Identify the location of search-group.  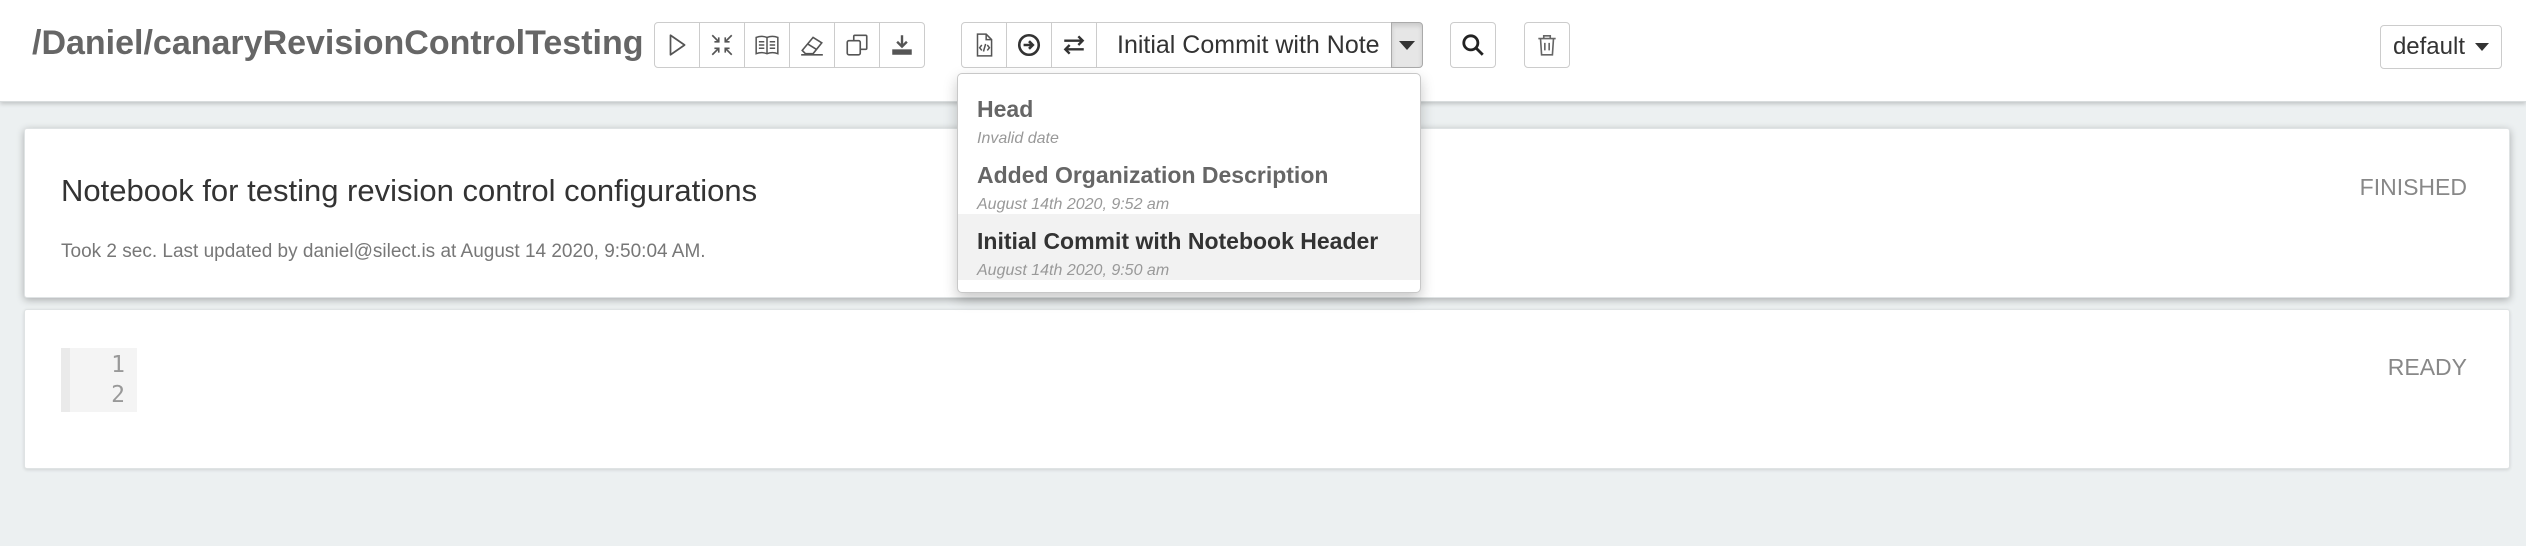
(1473, 45).